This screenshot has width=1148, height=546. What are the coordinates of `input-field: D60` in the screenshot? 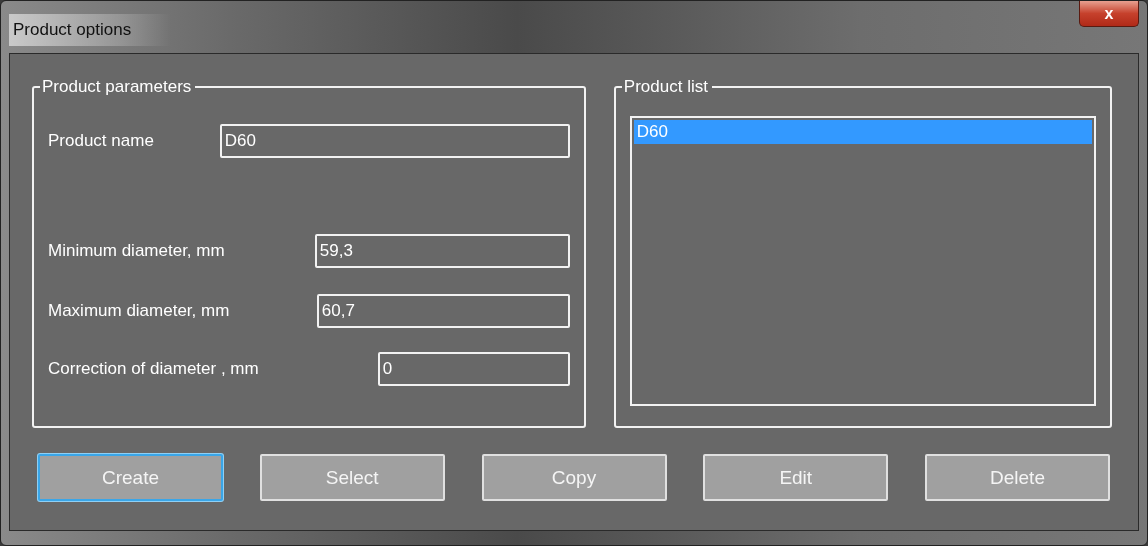 It's located at (394, 141).